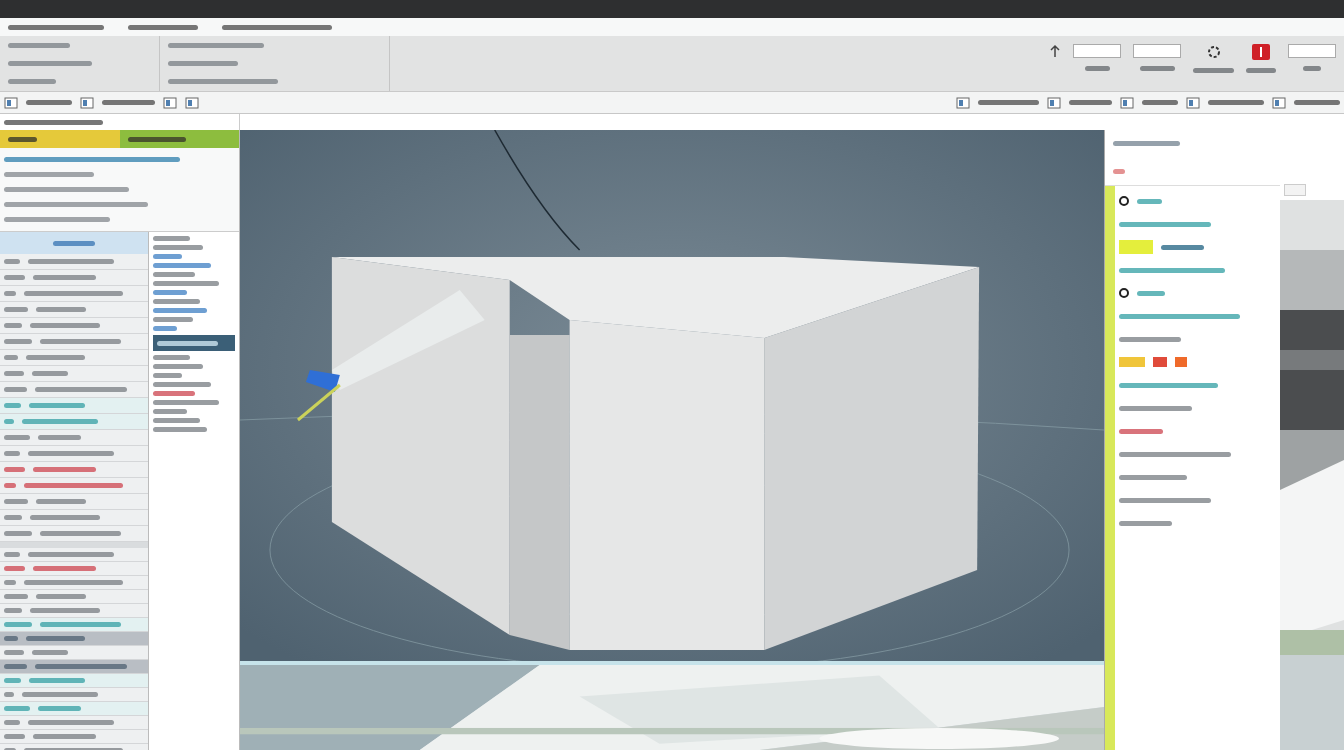 Image resolution: width=1344 pixels, height=750 pixels. I want to click on alert-icon, so click(1261, 52).